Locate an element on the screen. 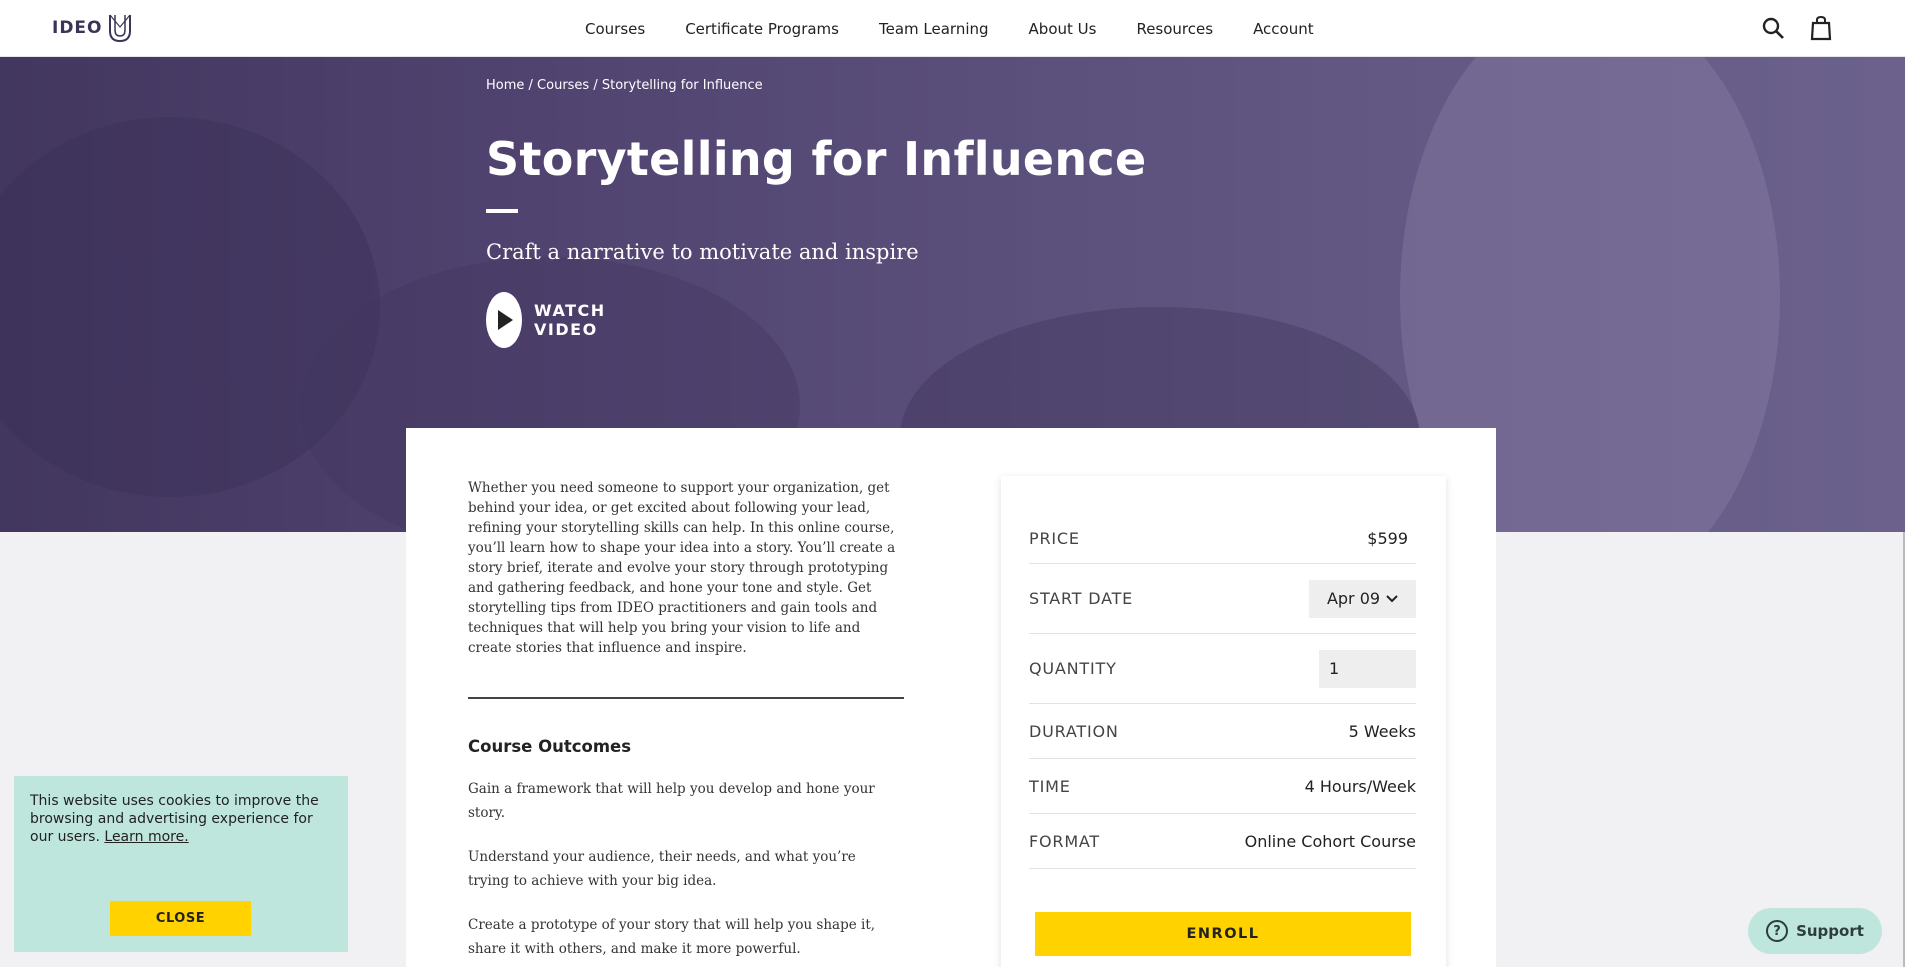  price-value: $599 is located at coordinates (1387, 538).